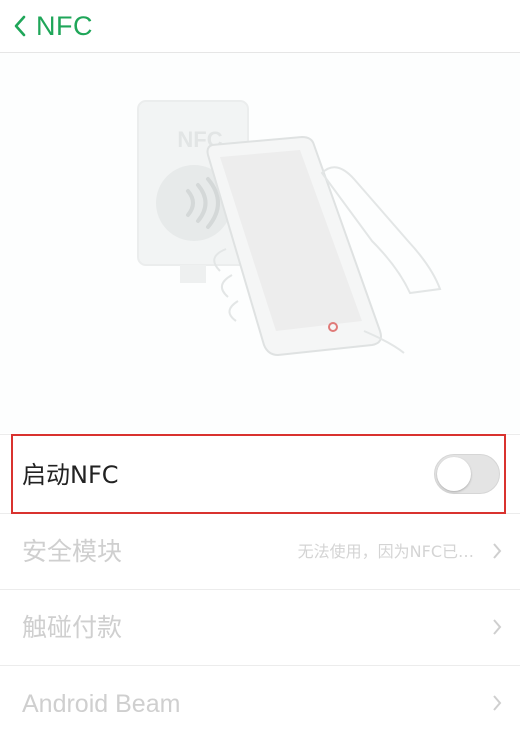 The height and width of the screenshot is (742, 520). Describe the element at coordinates (72, 627) in the screenshot. I see `tap-and-pay-label: 触碰付款` at that location.